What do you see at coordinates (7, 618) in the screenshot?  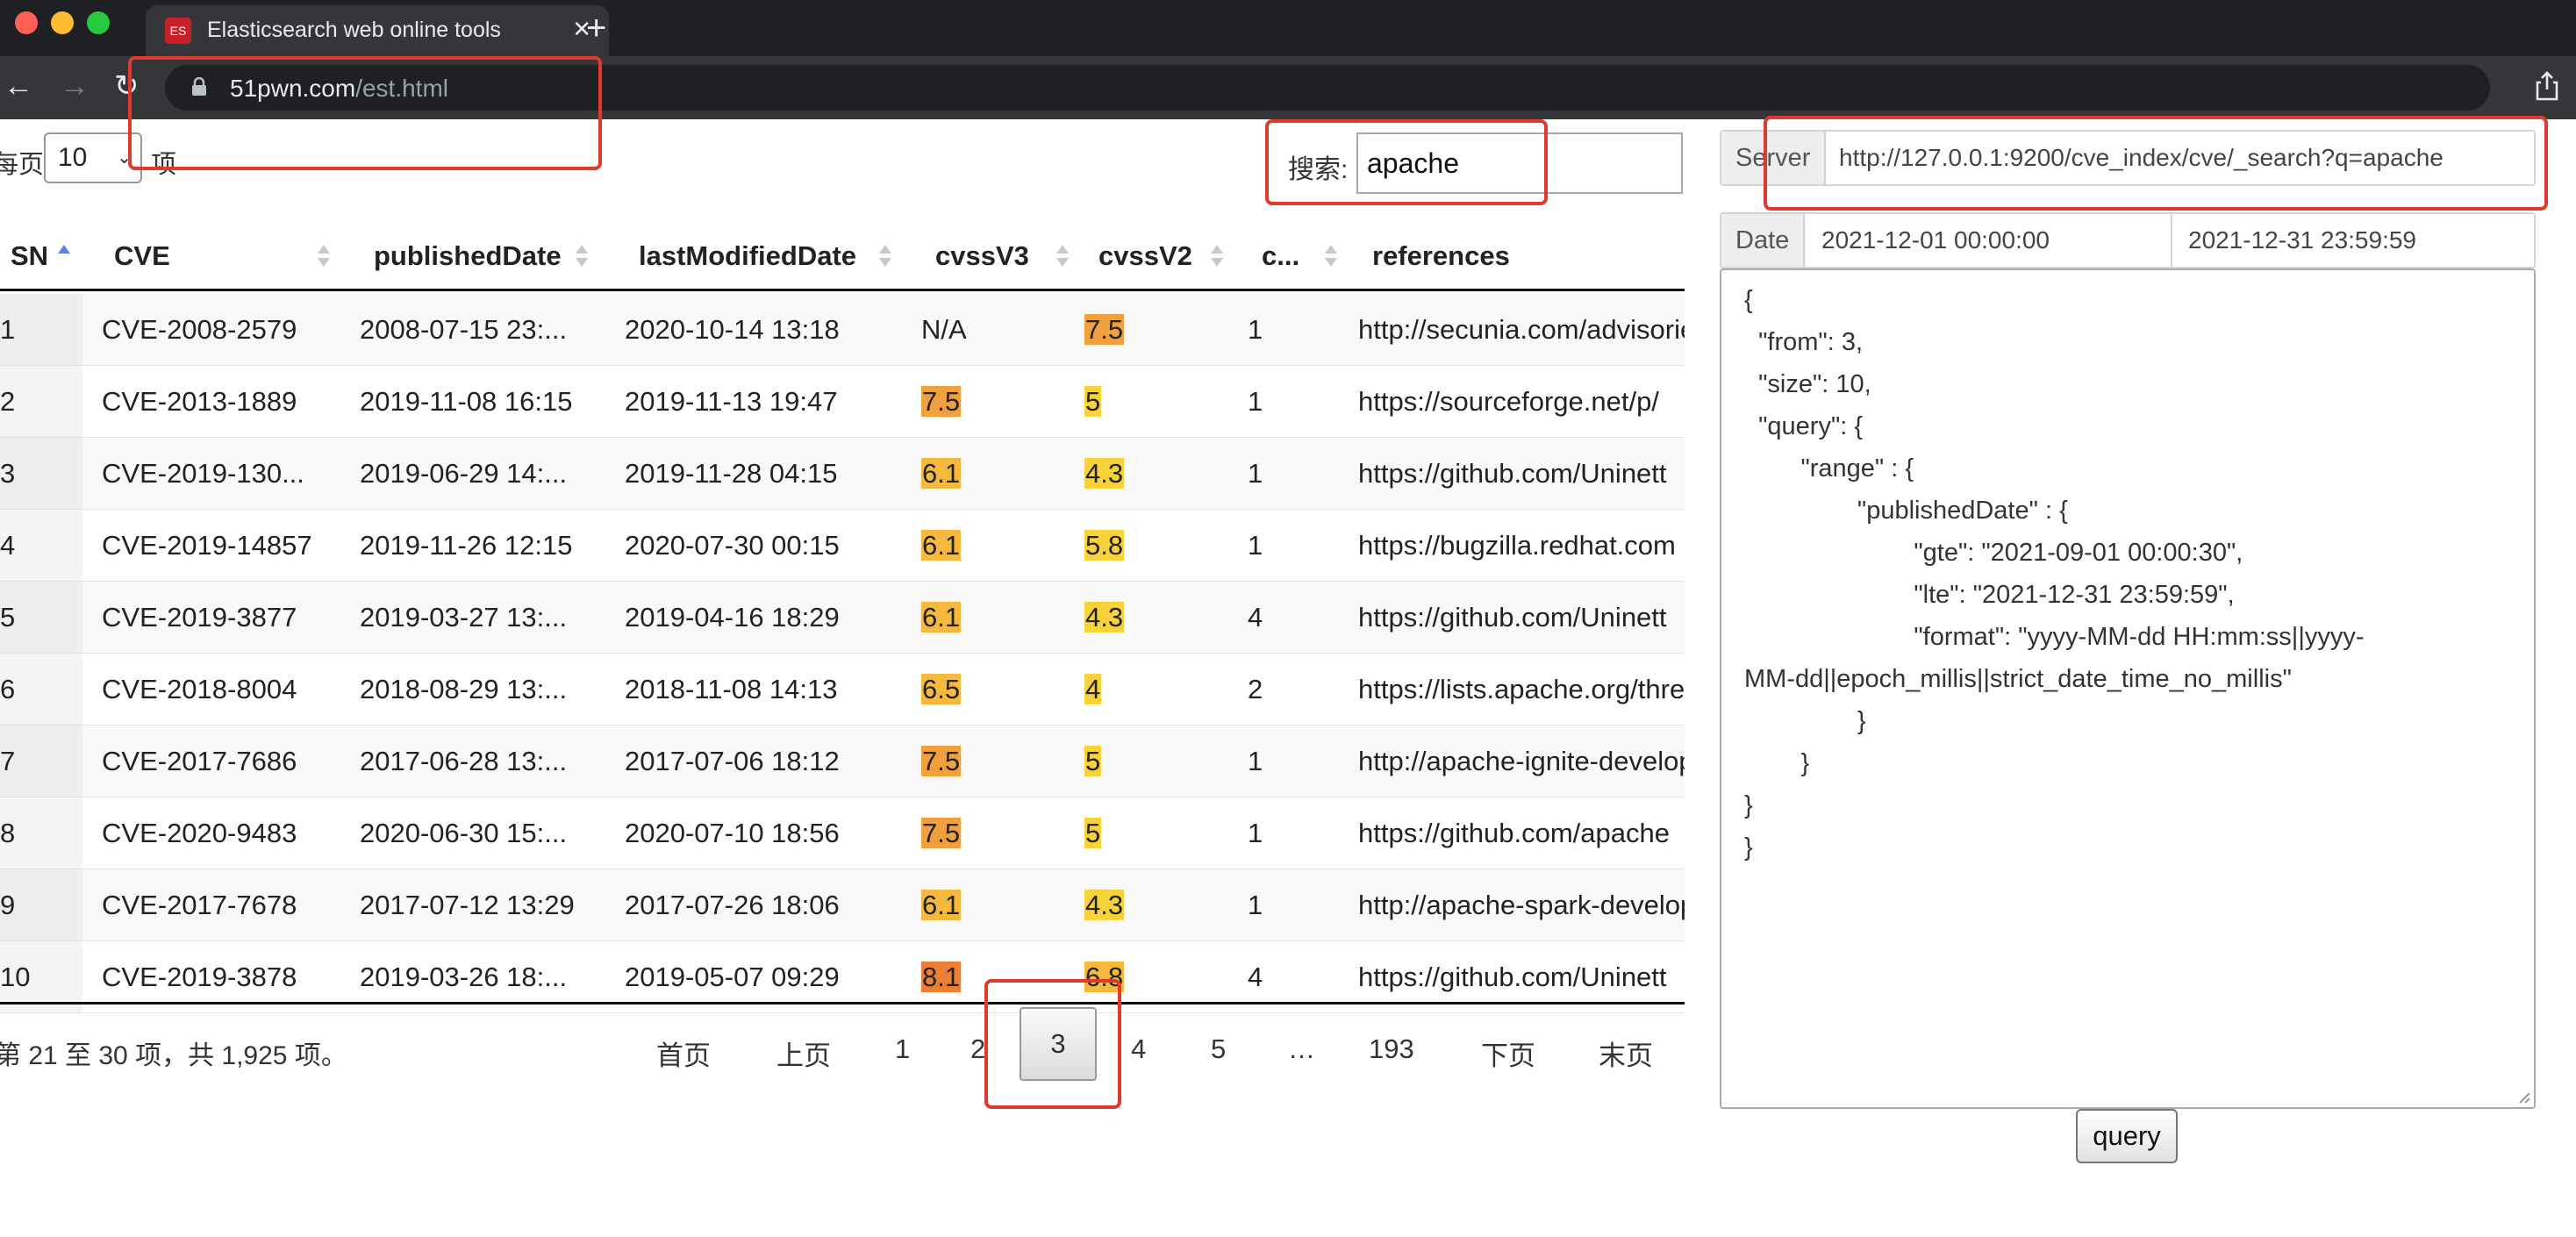 I see `cell-sn: 5` at bounding box center [7, 618].